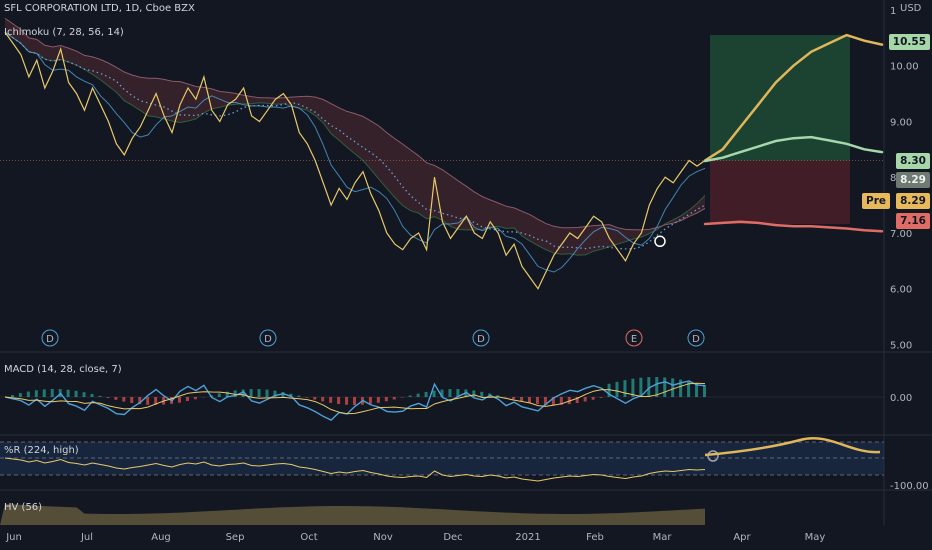 The width and height of the screenshot is (932, 550). I want to click on event-marker-label: E, so click(634, 339).